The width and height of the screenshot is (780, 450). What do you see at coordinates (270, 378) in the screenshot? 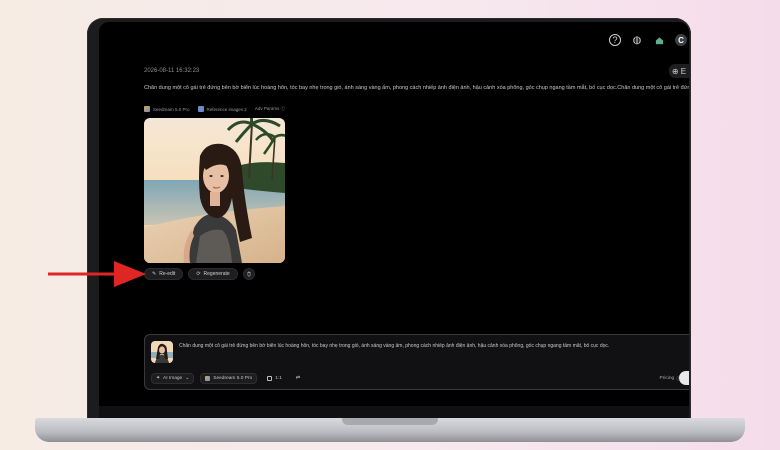
I see `aspect-ratio-icon` at bounding box center [270, 378].